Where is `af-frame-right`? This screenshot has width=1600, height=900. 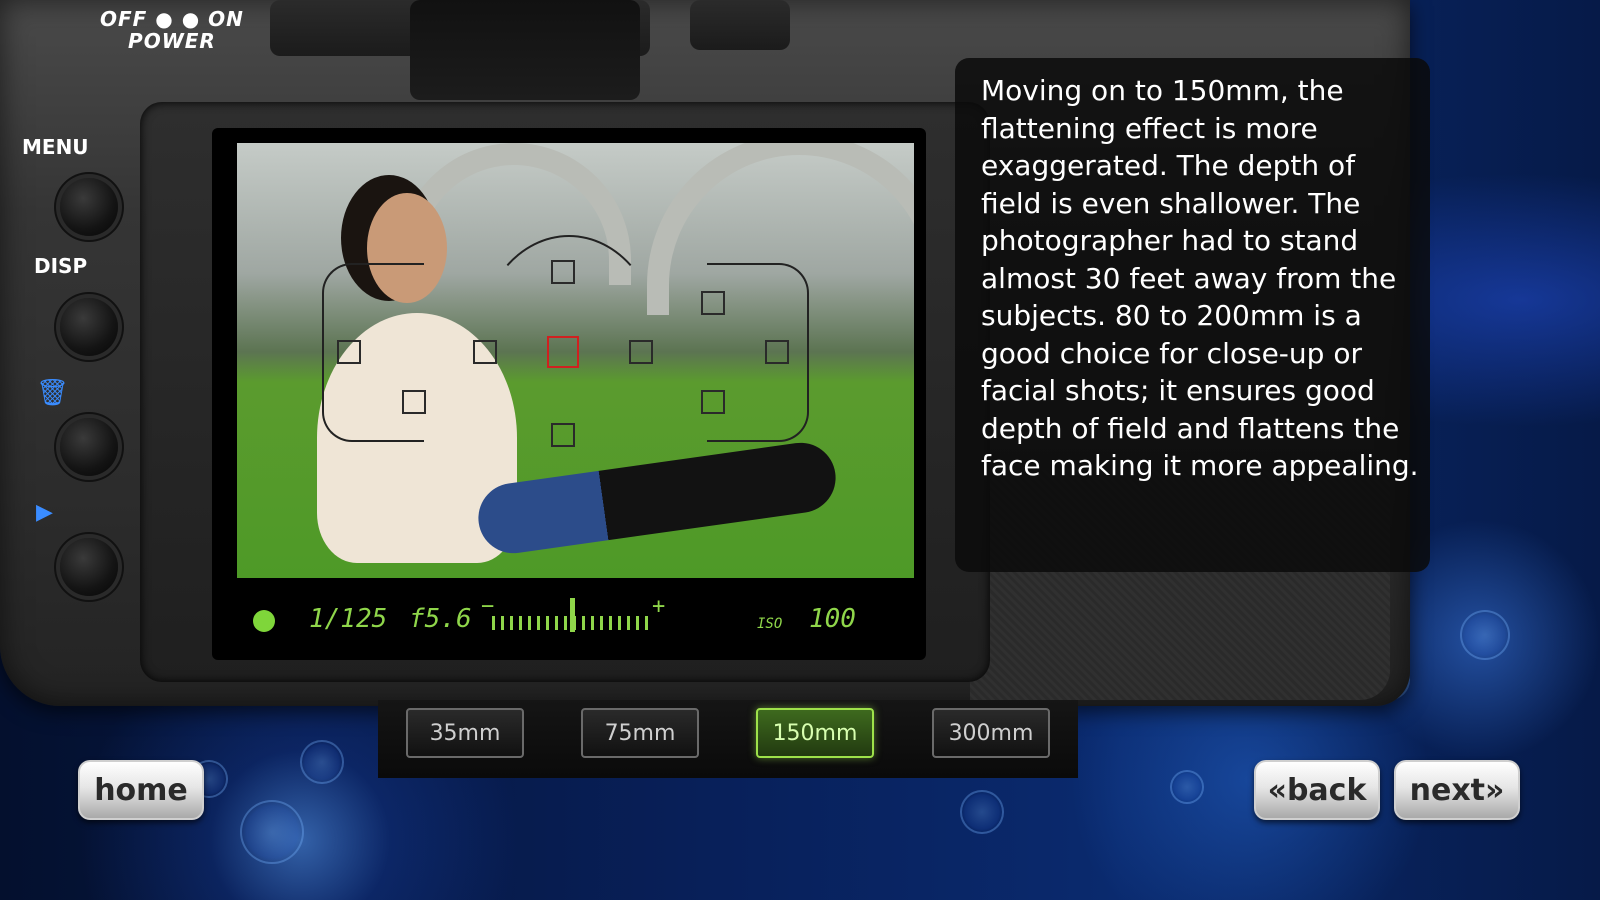 af-frame-right is located at coordinates (758, 352).